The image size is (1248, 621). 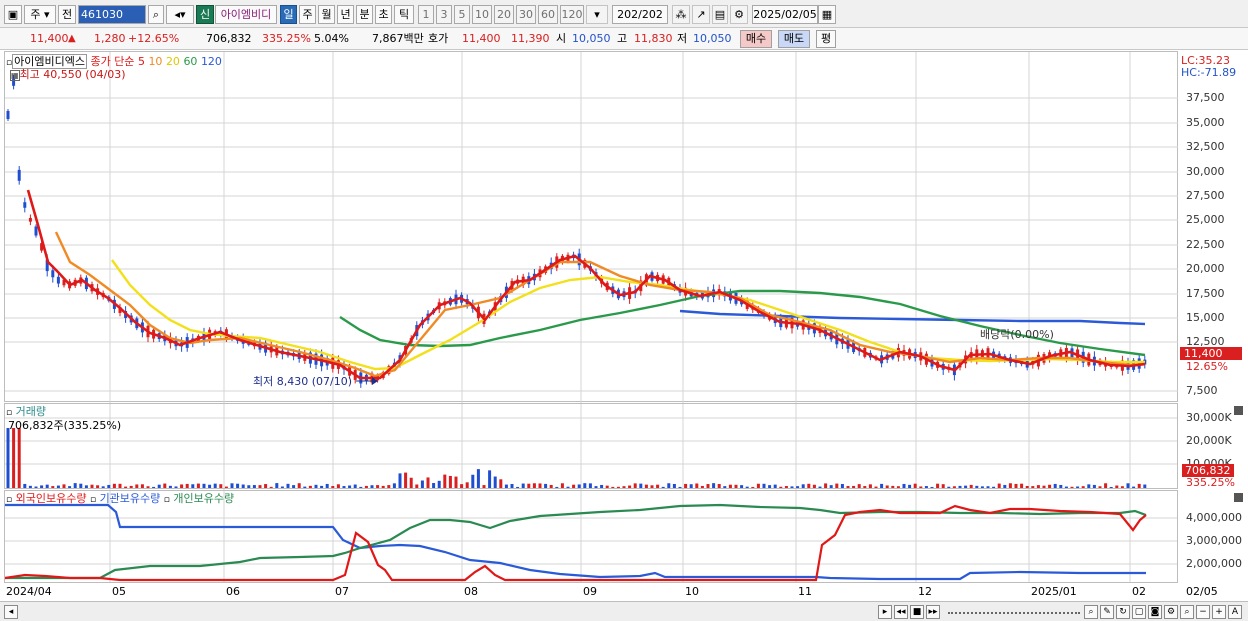 What do you see at coordinates (1203, 612) in the screenshot?
I see `zoom-out-icon: −` at bounding box center [1203, 612].